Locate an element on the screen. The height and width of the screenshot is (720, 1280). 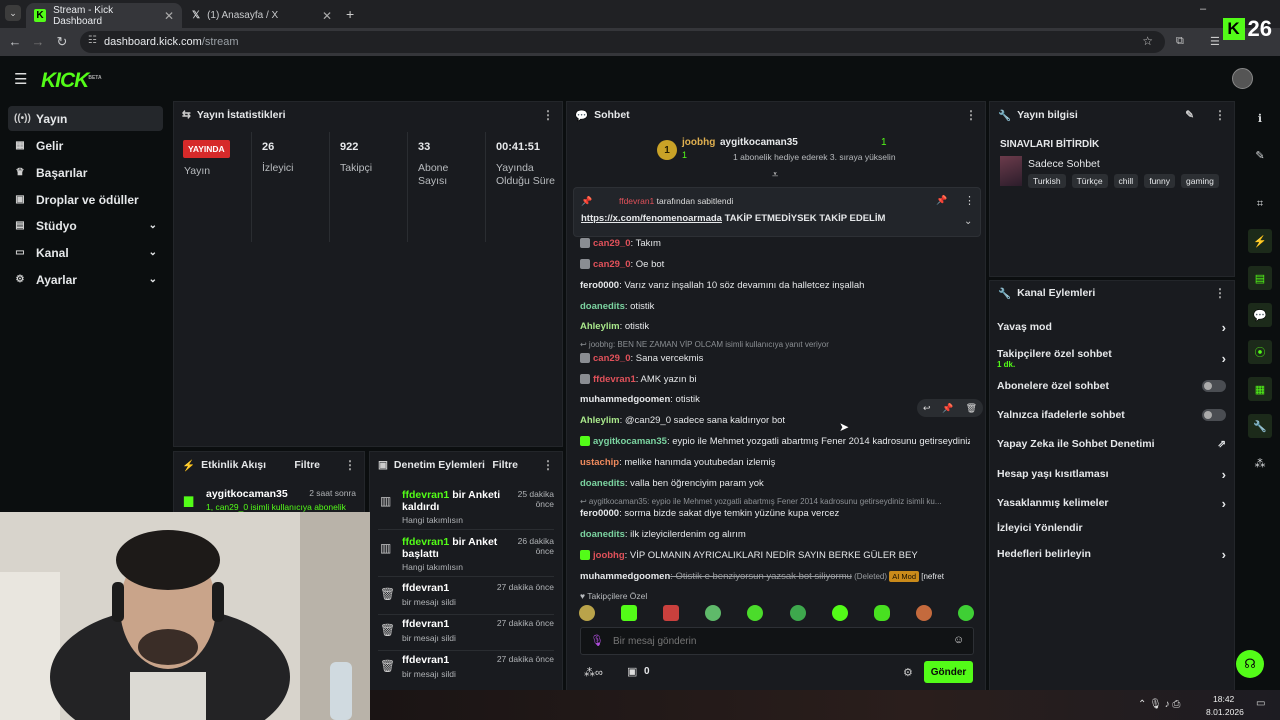
leader-user: joobhg is located at coordinates (699, 142).